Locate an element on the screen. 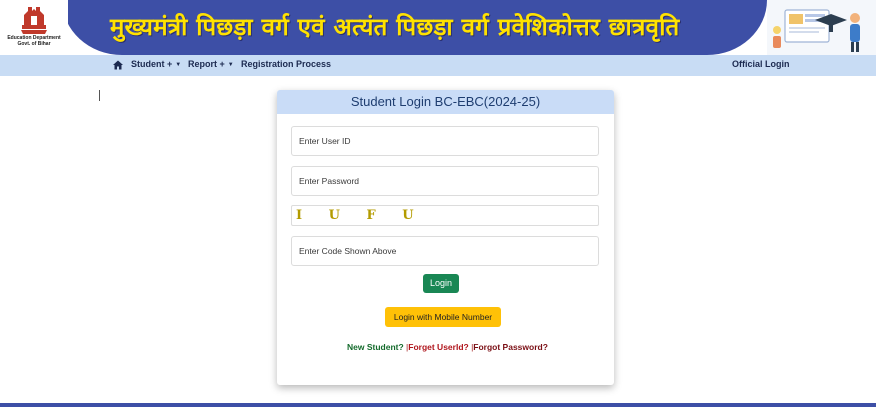 The image size is (876, 407). user-id-input is located at coordinates (445, 141).